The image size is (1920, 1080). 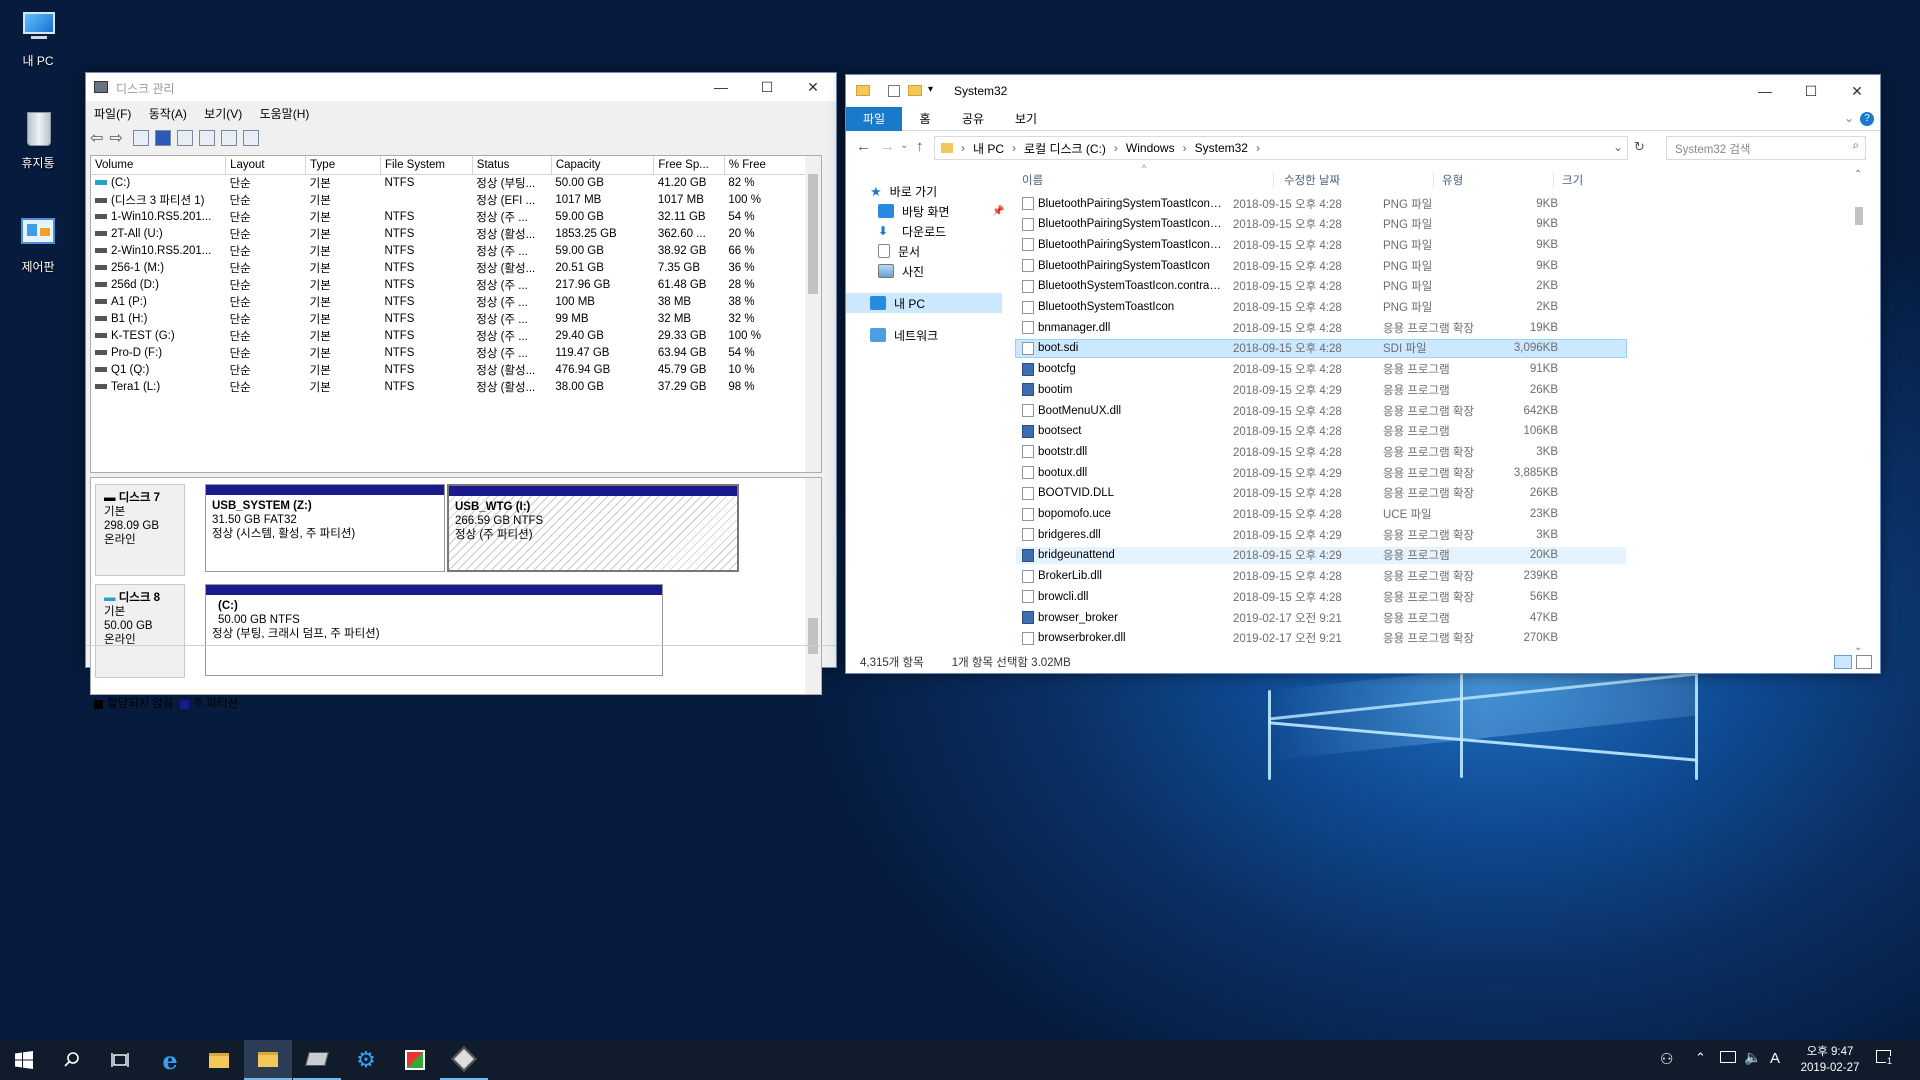 What do you see at coordinates (266, 165) in the screenshot?
I see `column-header: Layout` at bounding box center [266, 165].